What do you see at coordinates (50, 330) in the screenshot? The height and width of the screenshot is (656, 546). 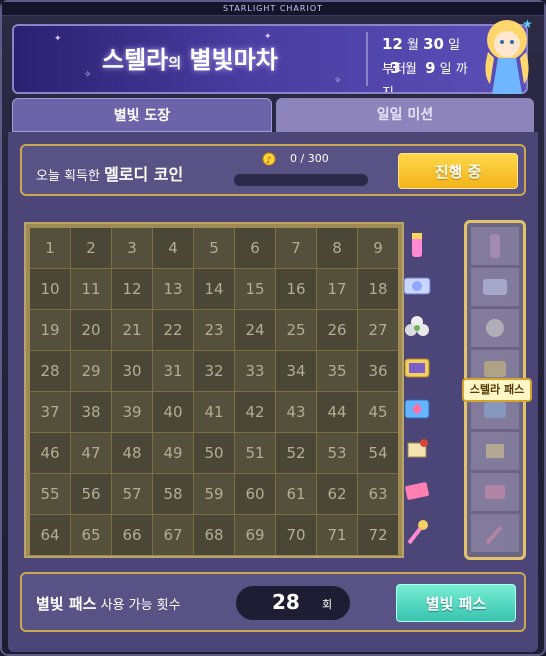 I see `stamp-cell: 19` at bounding box center [50, 330].